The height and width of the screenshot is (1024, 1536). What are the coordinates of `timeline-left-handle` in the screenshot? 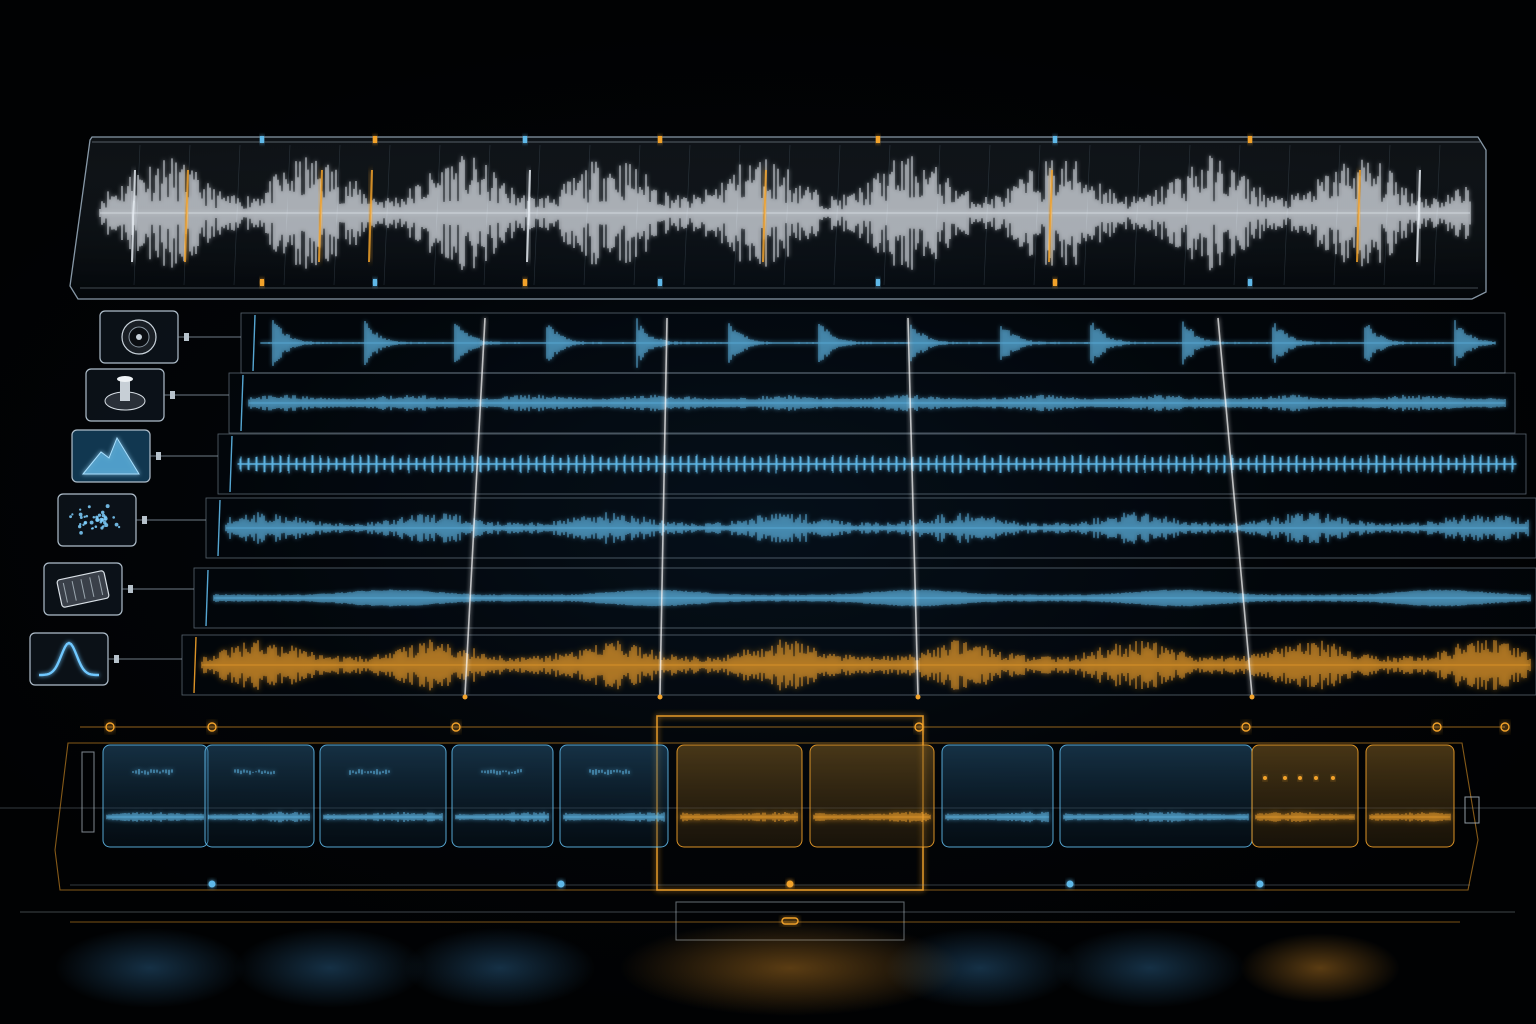 It's located at (88, 792).